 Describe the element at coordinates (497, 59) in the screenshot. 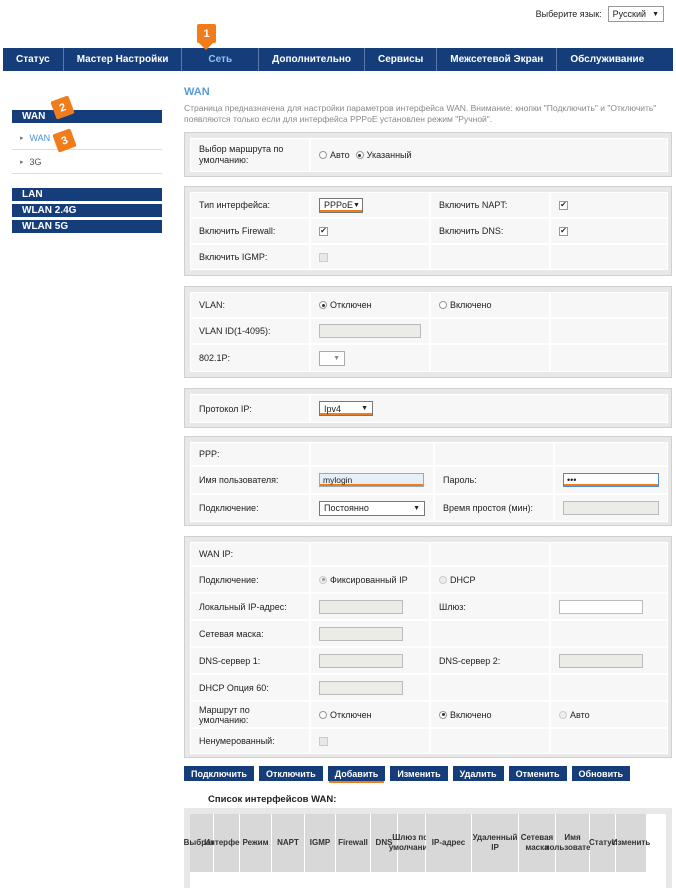

I see `nav-firewall: Межсетевой Экран` at that location.